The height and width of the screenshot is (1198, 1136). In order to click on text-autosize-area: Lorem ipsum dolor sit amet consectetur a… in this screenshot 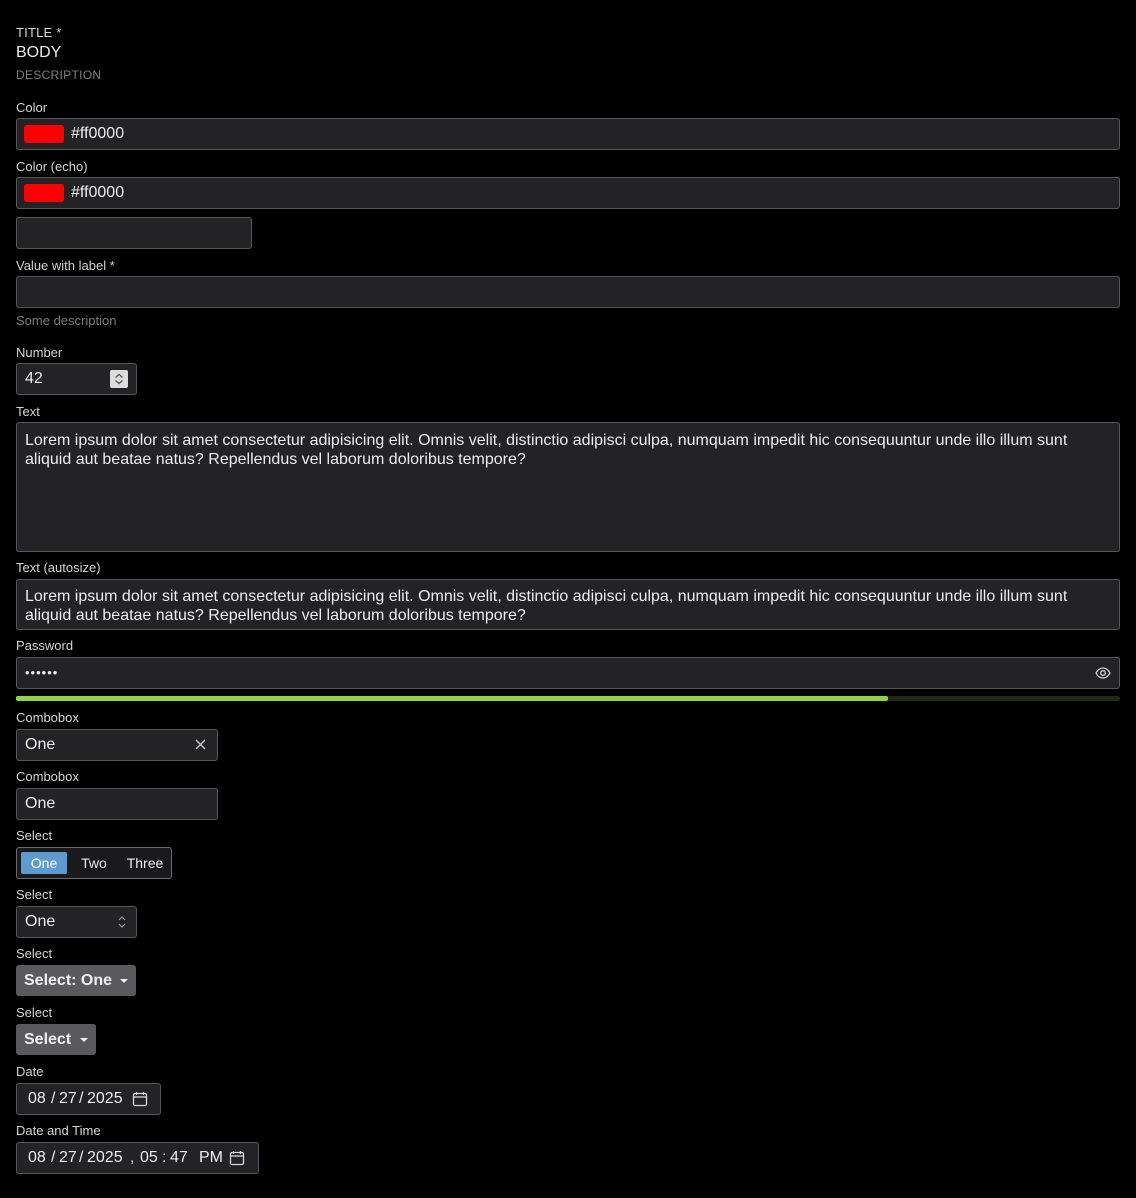, I will do `click(568, 604)`.